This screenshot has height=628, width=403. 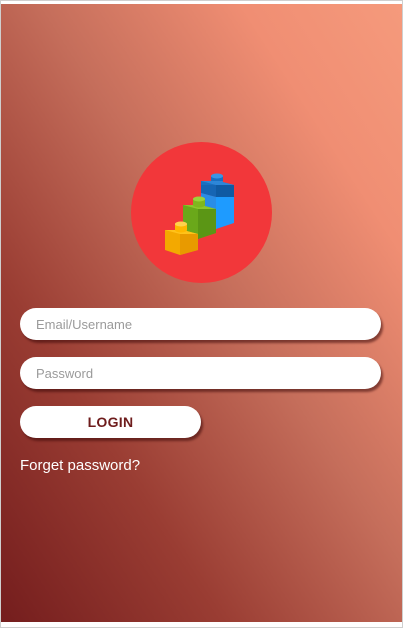 I want to click on email-username-input, so click(x=200, y=324).